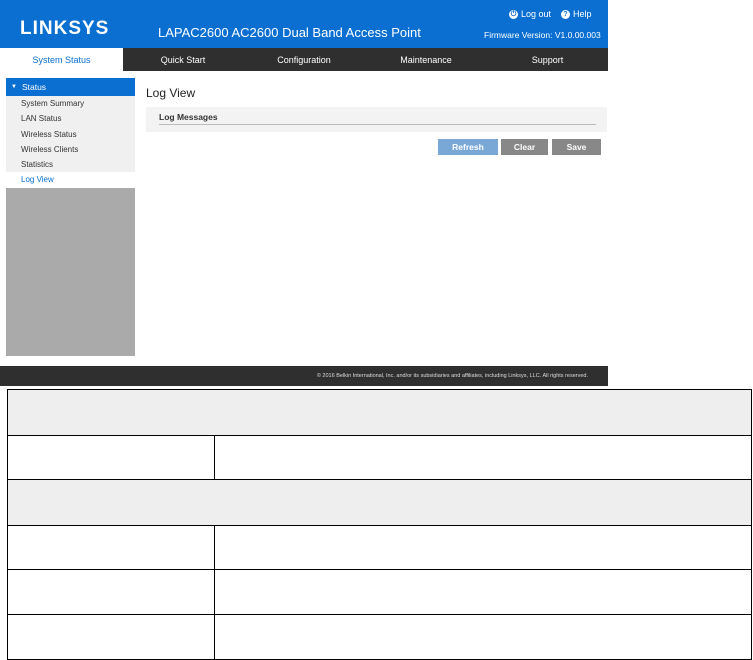 Image resolution: width=753 pixels, height=660 pixels. What do you see at coordinates (70, 180) in the screenshot?
I see `sidebar-item-log-view: Log View` at bounding box center [70, 180].